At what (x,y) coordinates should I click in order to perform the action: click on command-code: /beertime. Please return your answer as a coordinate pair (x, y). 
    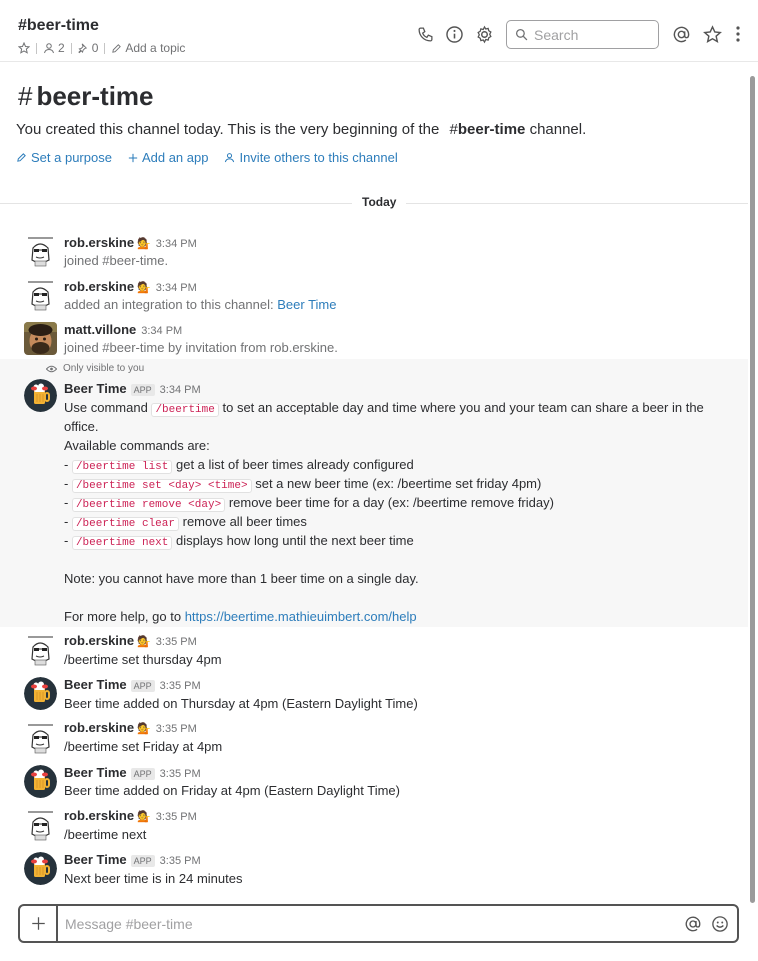
    Looking at the image, I should click on (185, 410).